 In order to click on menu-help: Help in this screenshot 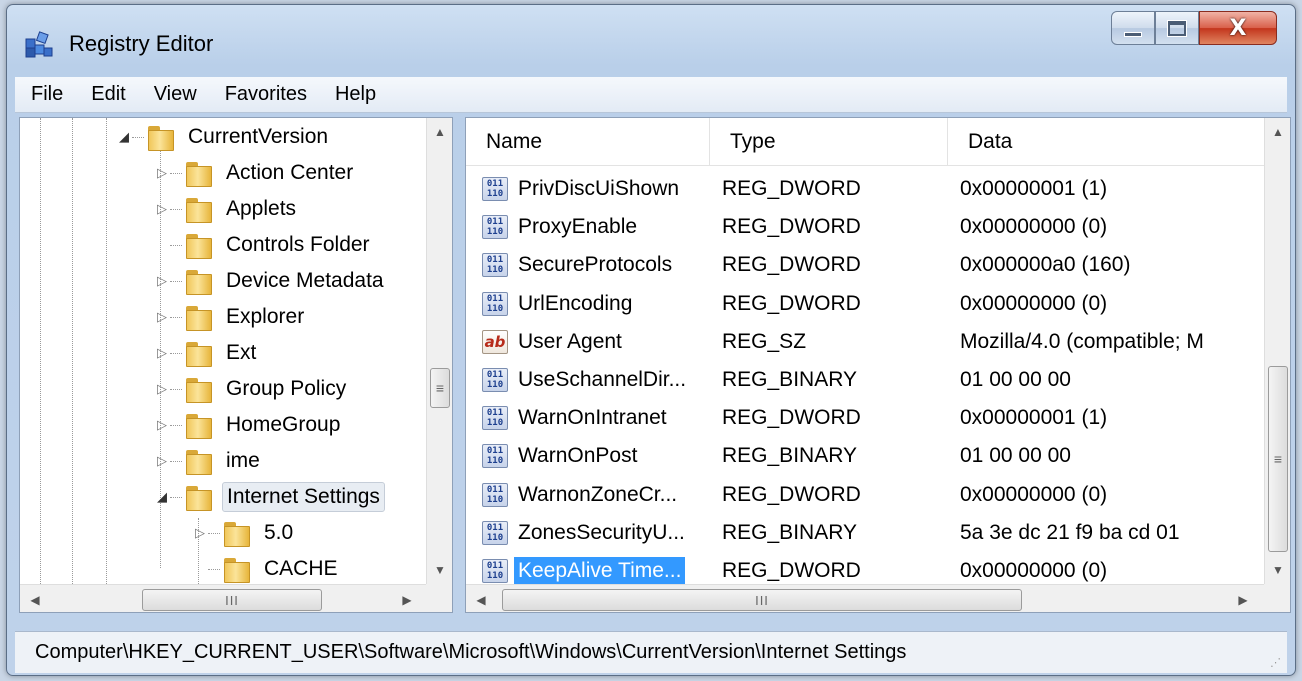, I will do `click(355, 94)`.